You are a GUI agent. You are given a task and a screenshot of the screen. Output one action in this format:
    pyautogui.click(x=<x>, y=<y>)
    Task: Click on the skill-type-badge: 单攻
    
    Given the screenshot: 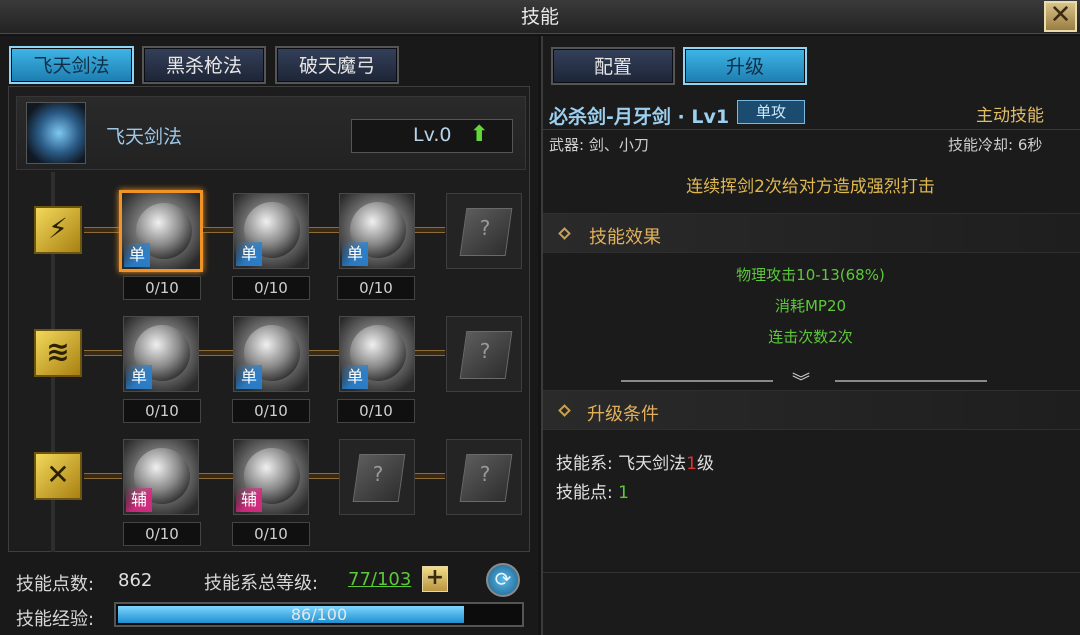 What is the action you would take?
    pyautogui.click(x=771, y=112)
    